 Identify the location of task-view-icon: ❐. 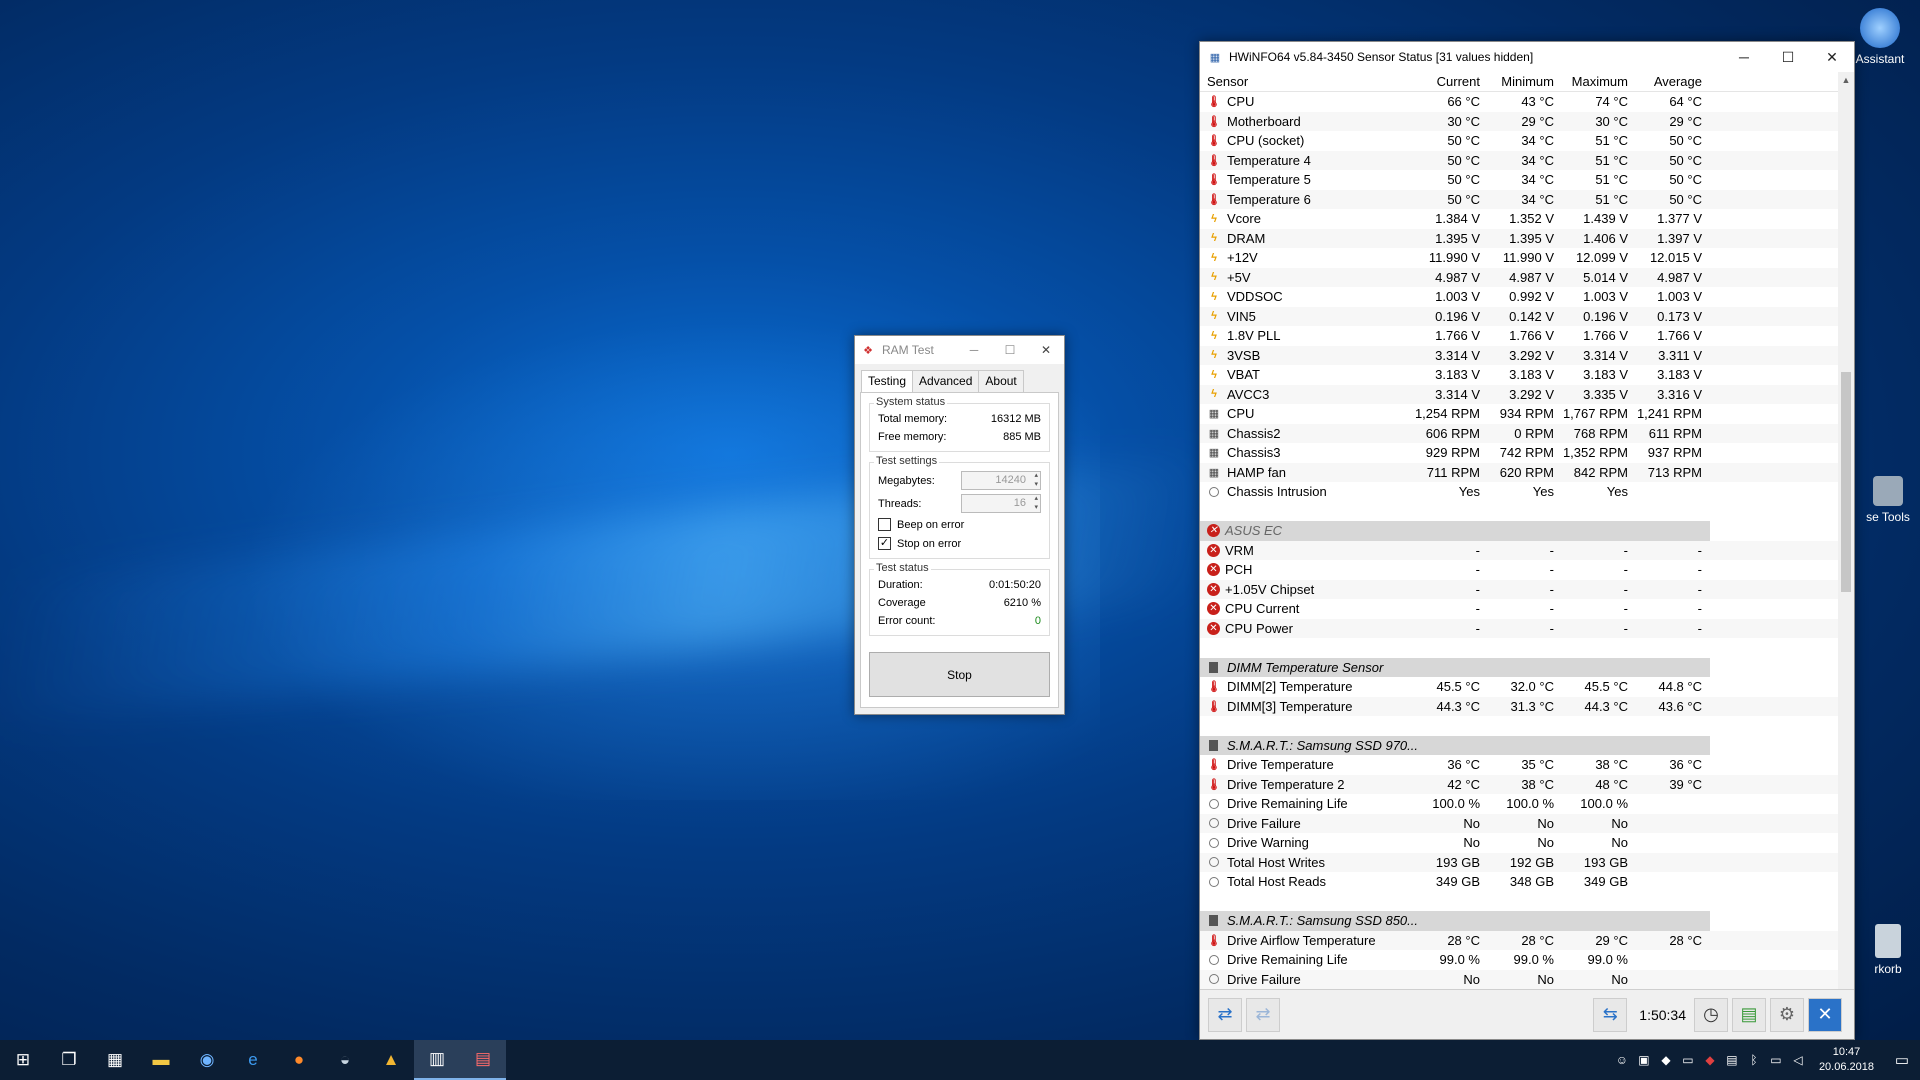
(69, 1060).